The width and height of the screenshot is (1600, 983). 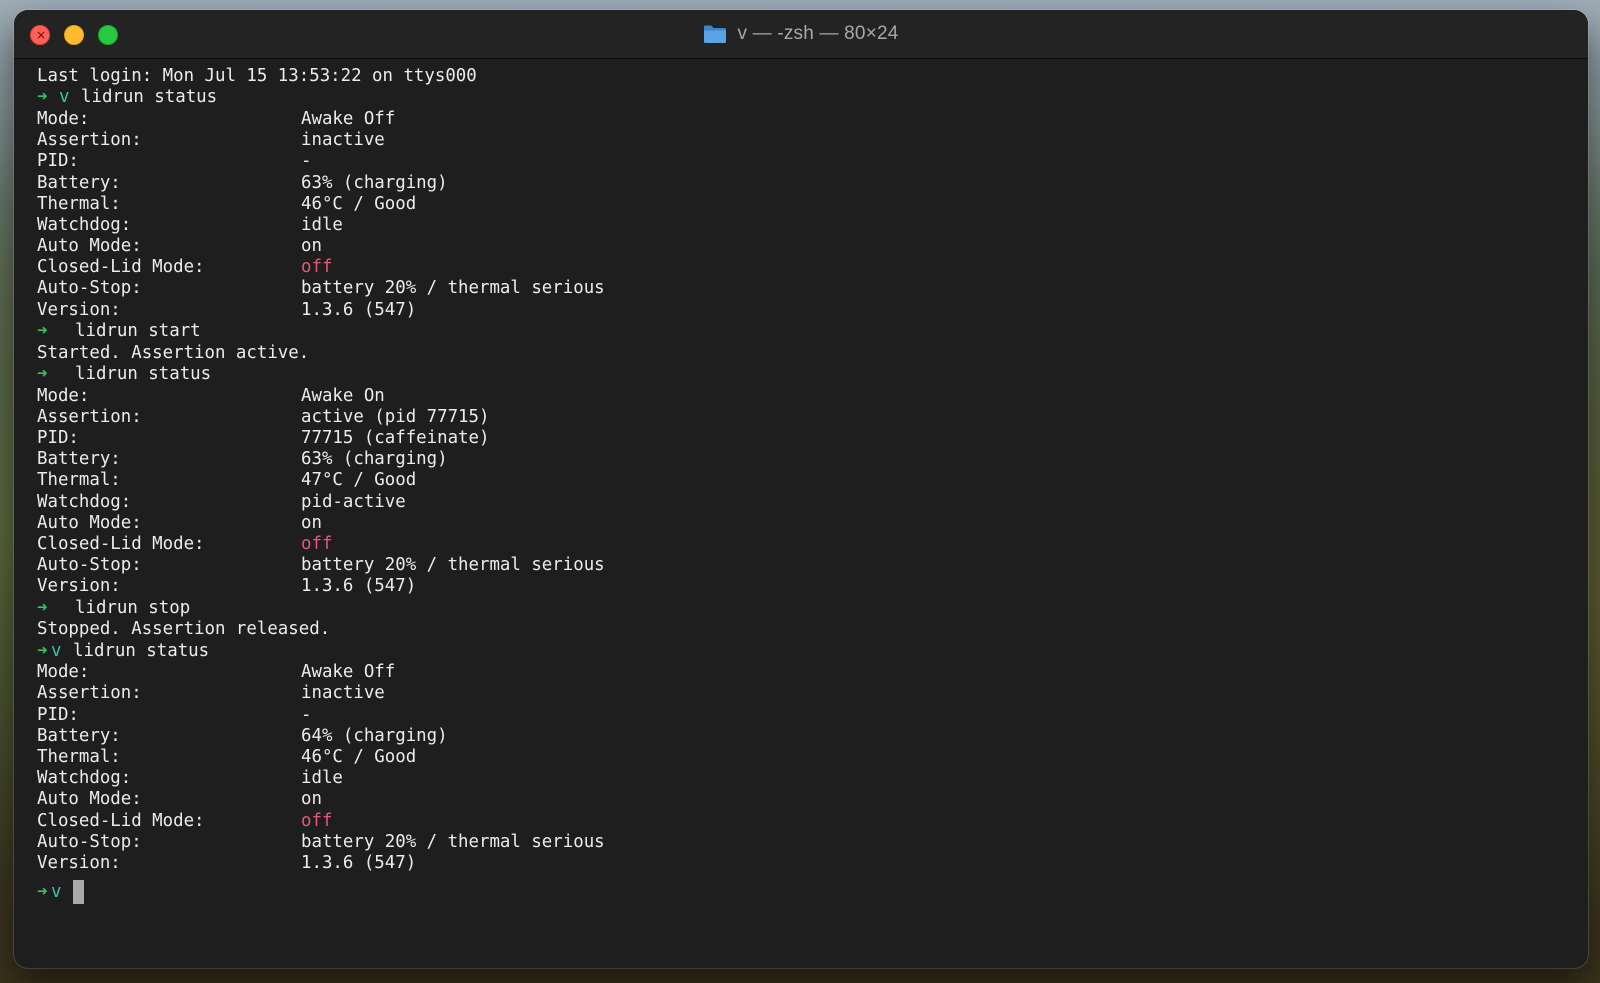 I want to click on status-value: idle, so click(x=322, y=778).